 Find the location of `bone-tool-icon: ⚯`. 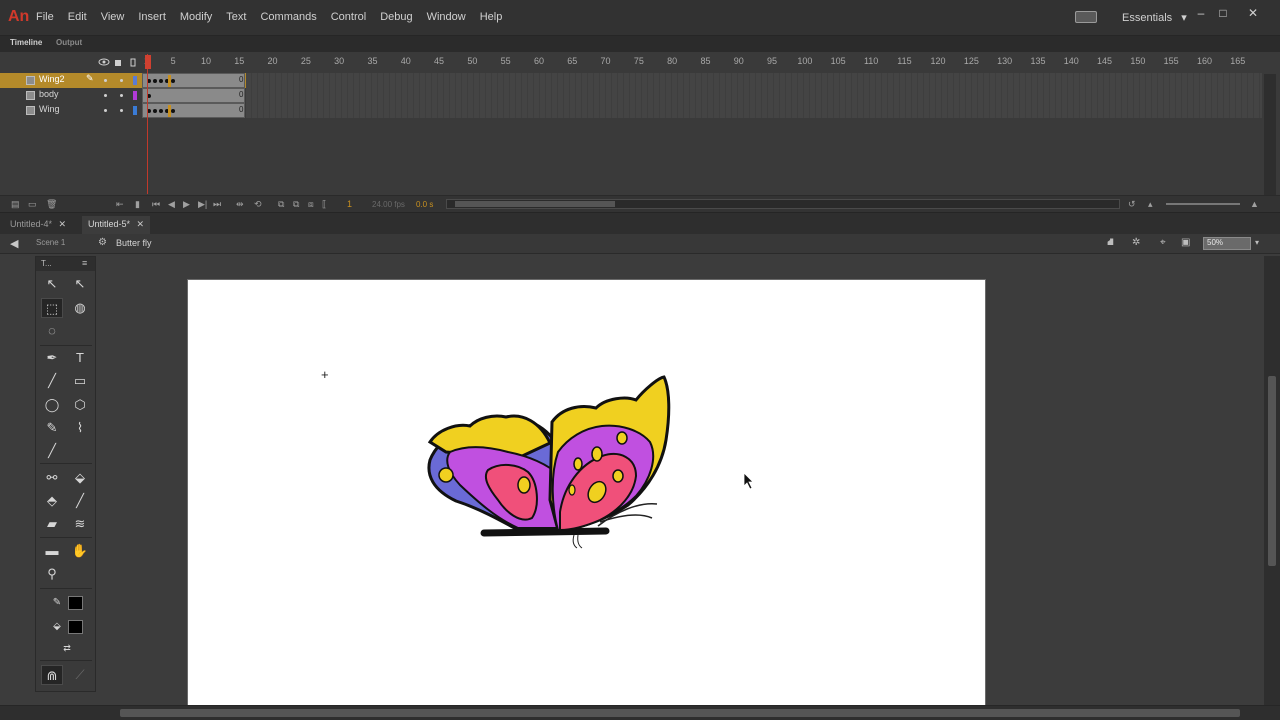

bone-tool-icon: ⚯ is located at coordinates (52, 478).